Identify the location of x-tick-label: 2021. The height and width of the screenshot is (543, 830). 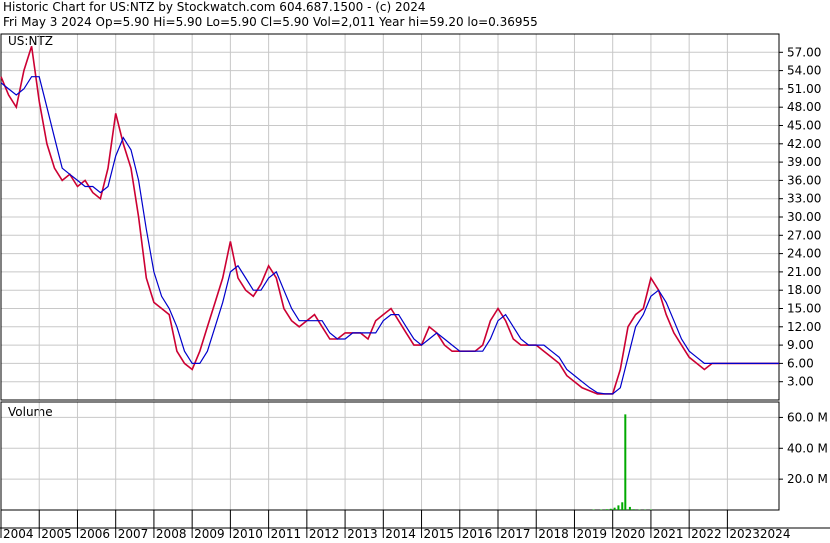
(668, 534).